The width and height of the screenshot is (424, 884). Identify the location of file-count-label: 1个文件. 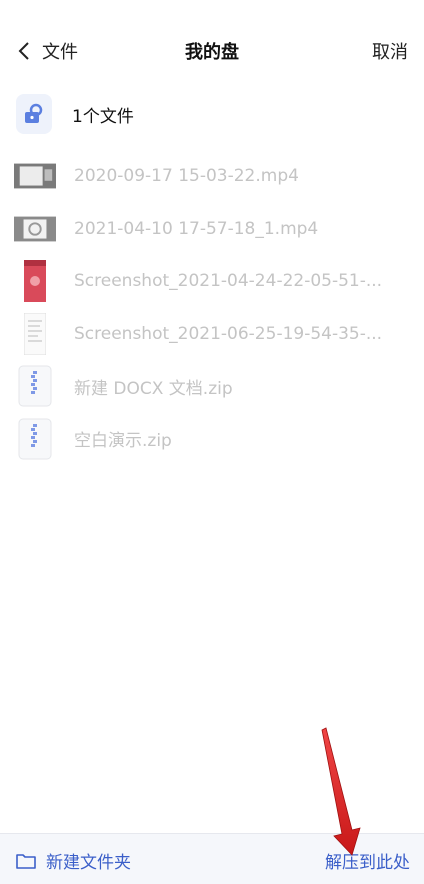
(103, 116).